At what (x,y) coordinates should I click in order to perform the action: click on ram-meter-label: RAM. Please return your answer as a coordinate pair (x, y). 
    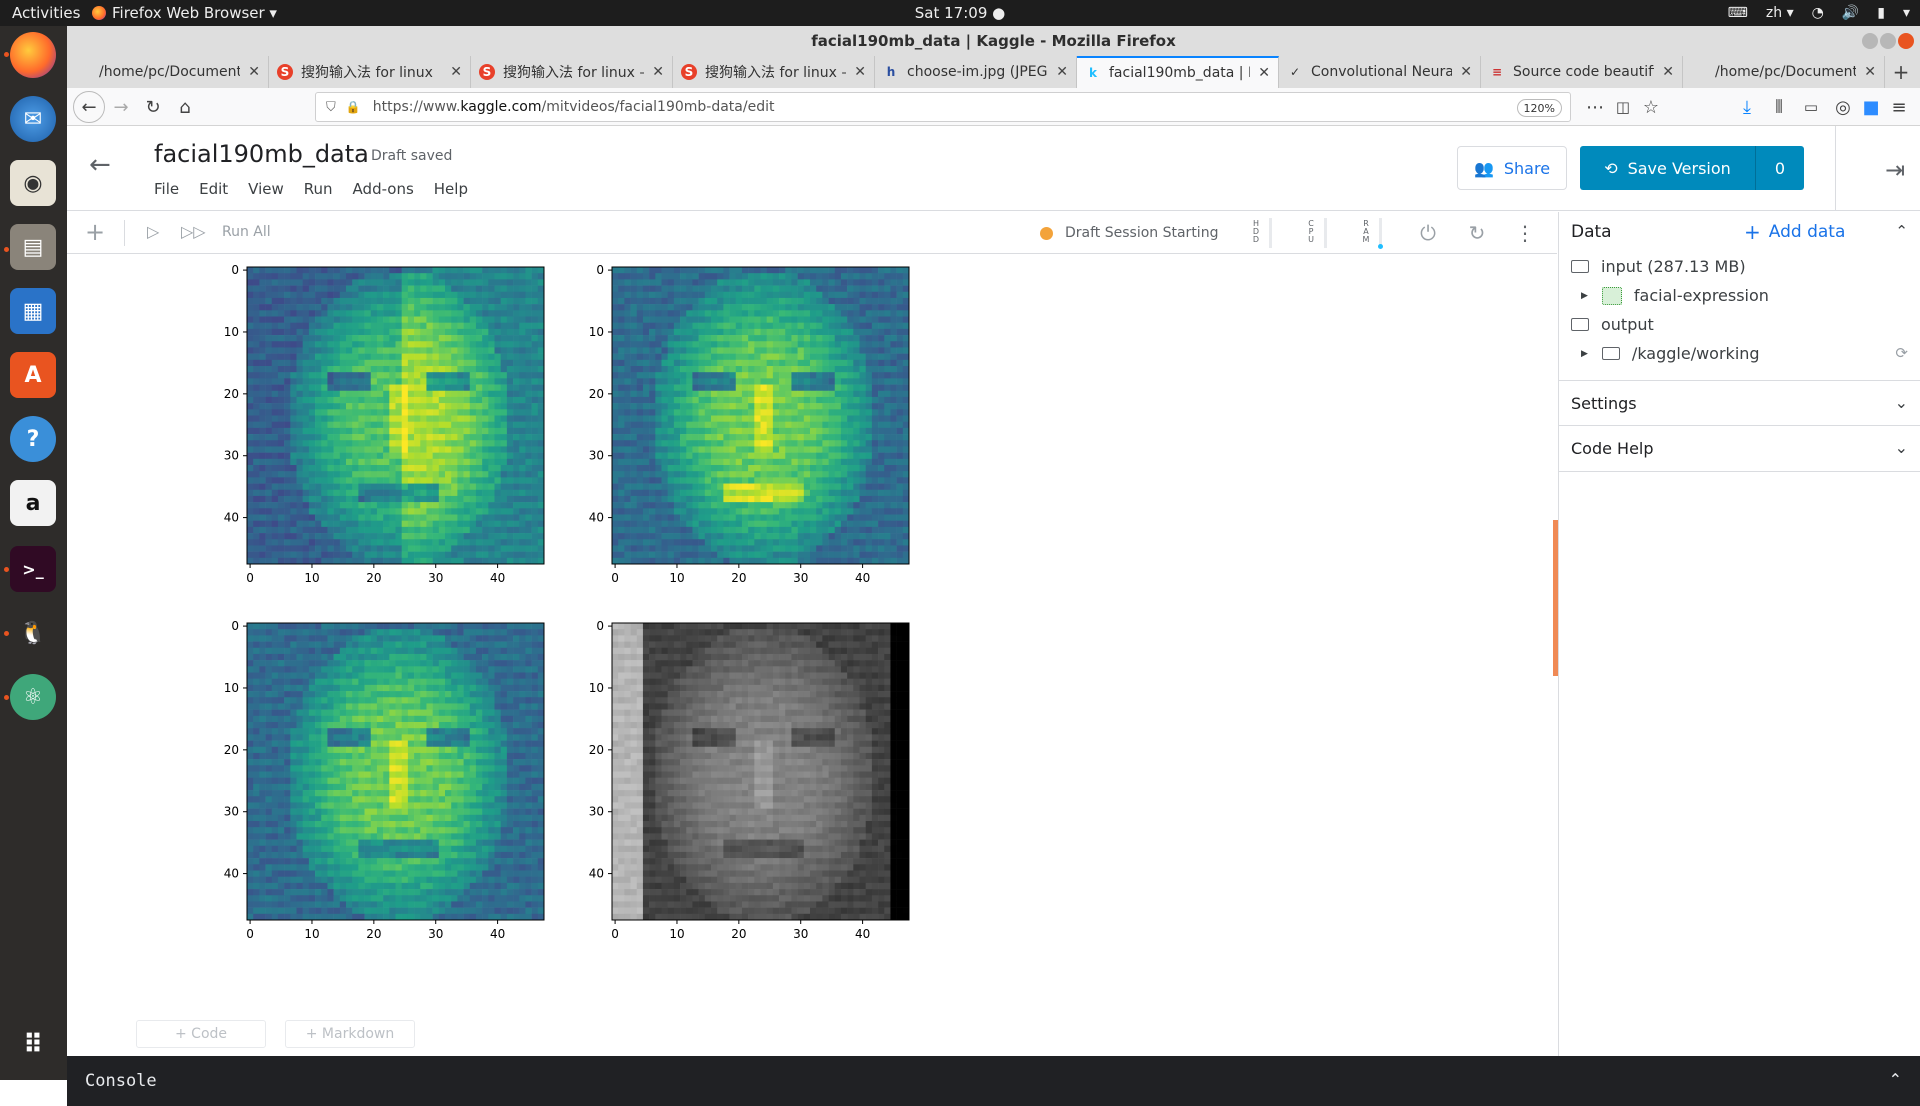
    Looking at the image, I should click on (1366, 232).